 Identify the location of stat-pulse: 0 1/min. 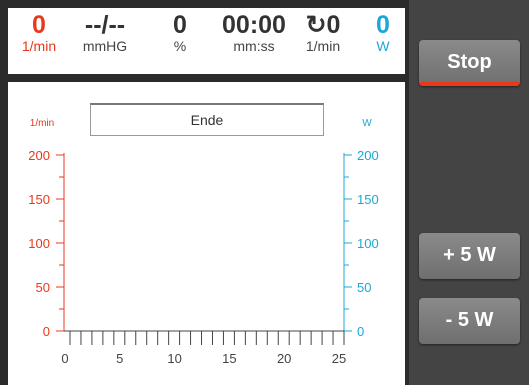
(39, 33).